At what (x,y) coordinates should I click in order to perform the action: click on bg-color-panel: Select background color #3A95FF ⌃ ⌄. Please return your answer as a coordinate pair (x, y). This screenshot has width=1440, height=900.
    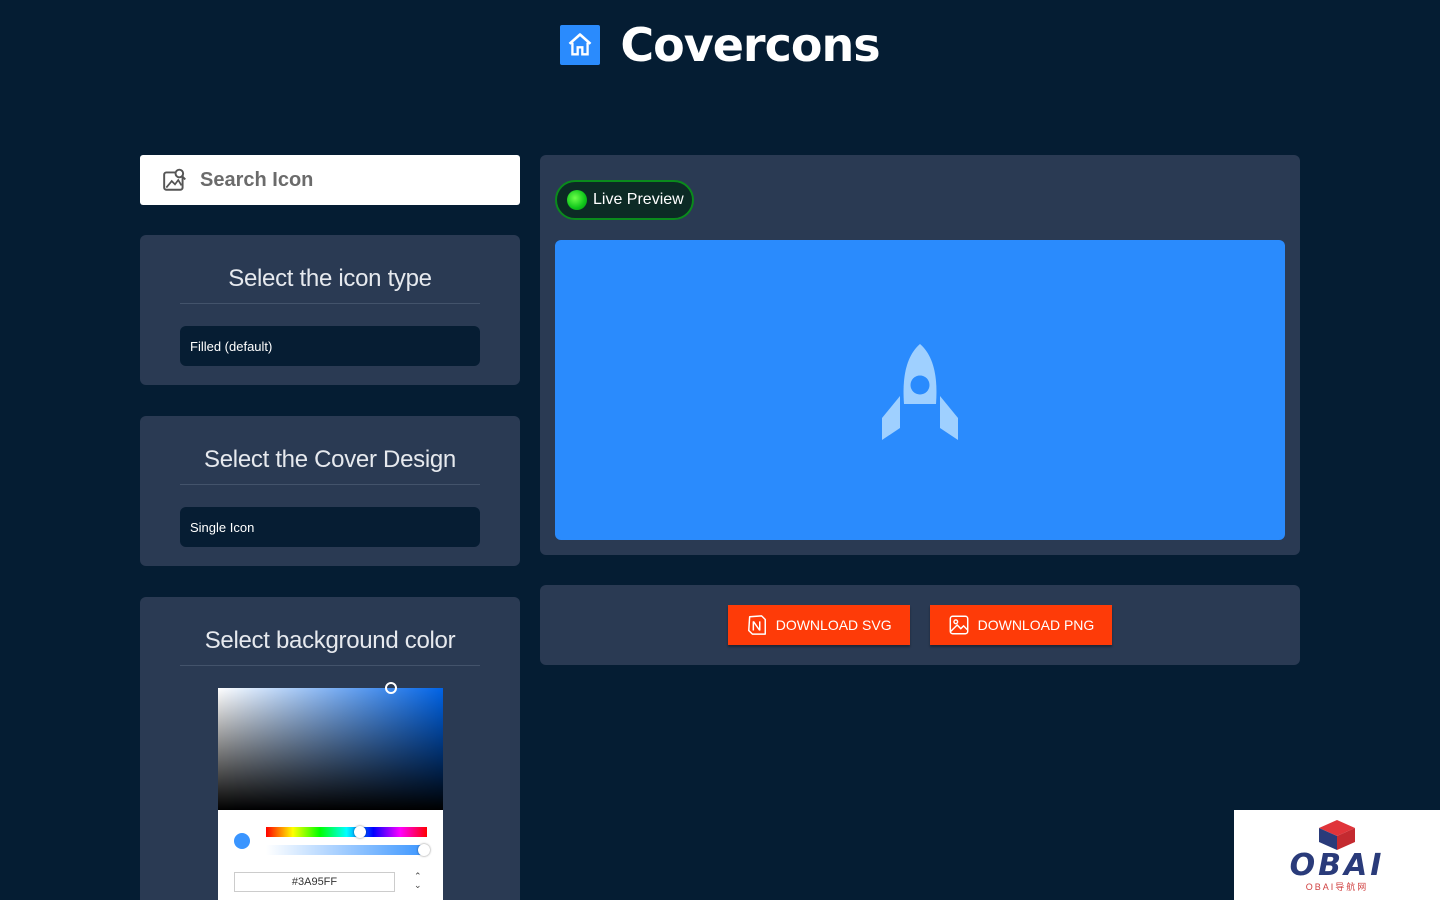
    Looking at the image, I should click on (330, 748).